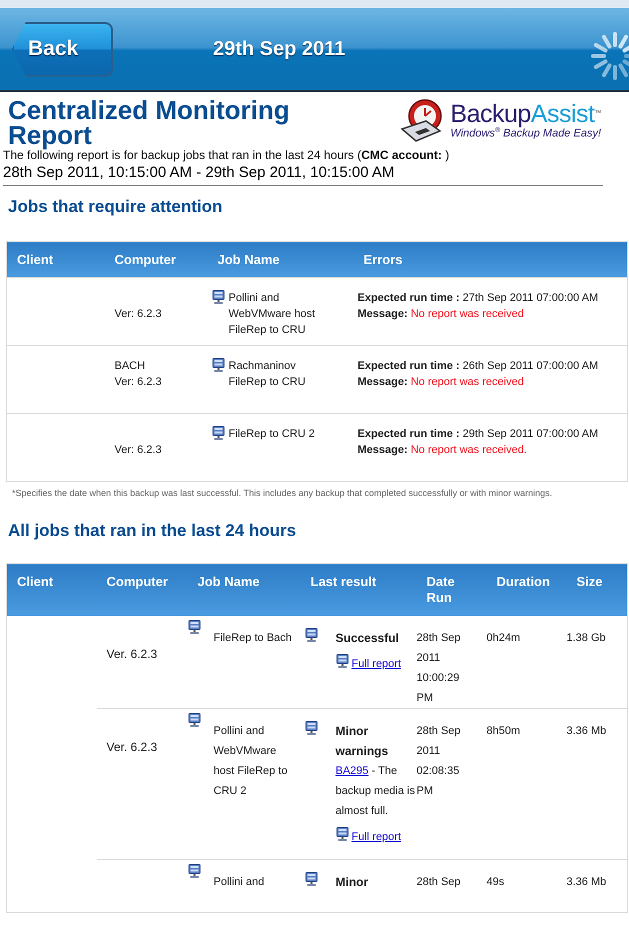  I want to click on expected-time: 26th Sep 2011 07:00:00 AM, so click(530, 366).